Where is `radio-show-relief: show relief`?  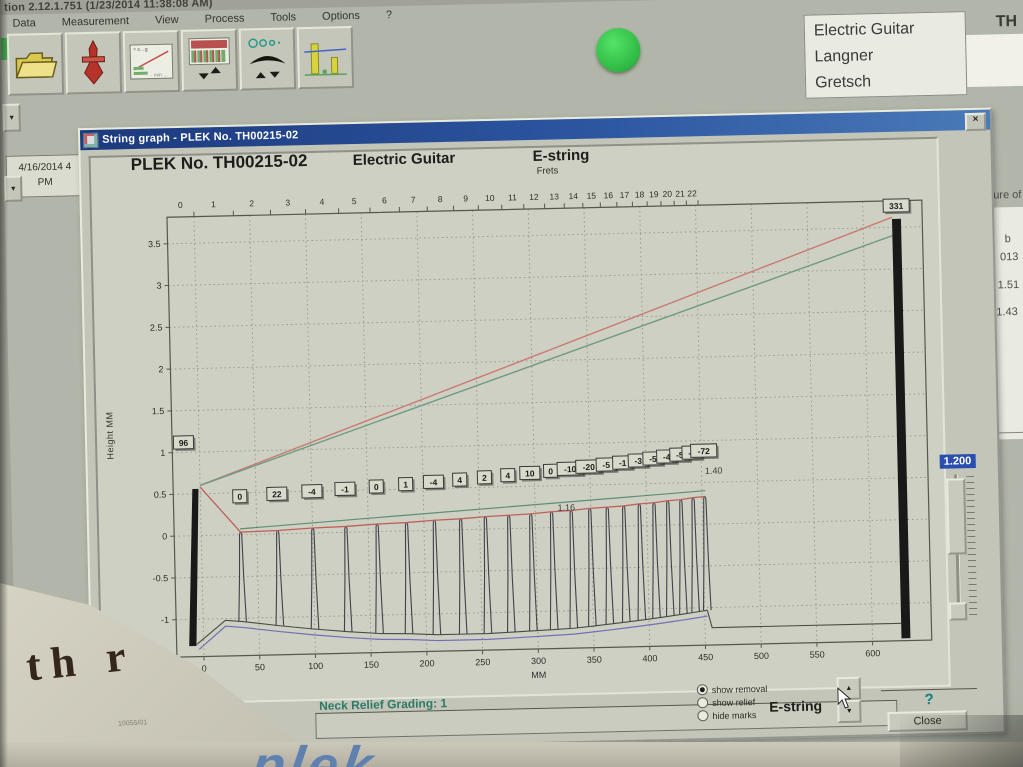 radio-show-relief: show relief is located at coordinates (732, 702).